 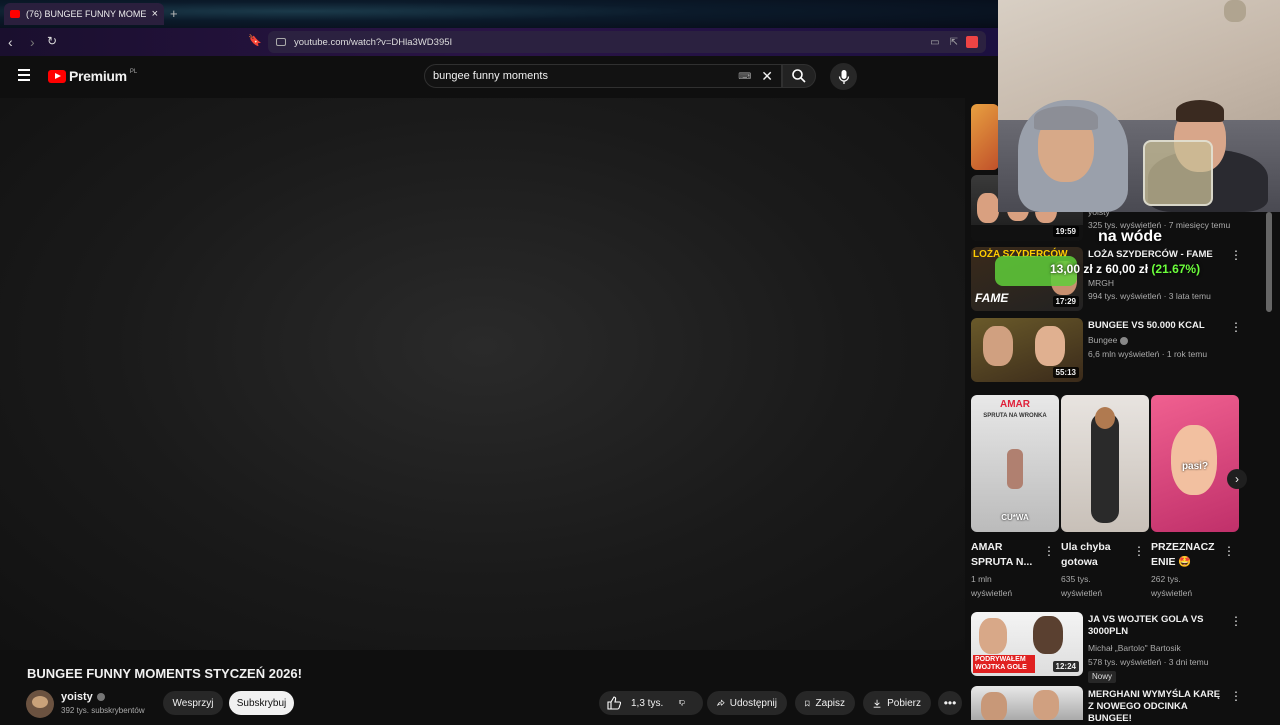 I want to click on tab-title: (76) BUNGEE FUNNY MOMENTS, so click(x=86, y=14).